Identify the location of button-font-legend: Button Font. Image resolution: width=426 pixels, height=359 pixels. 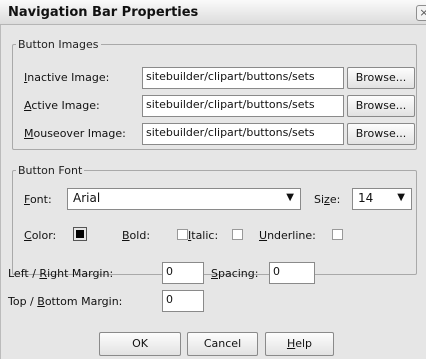
(50, 170).